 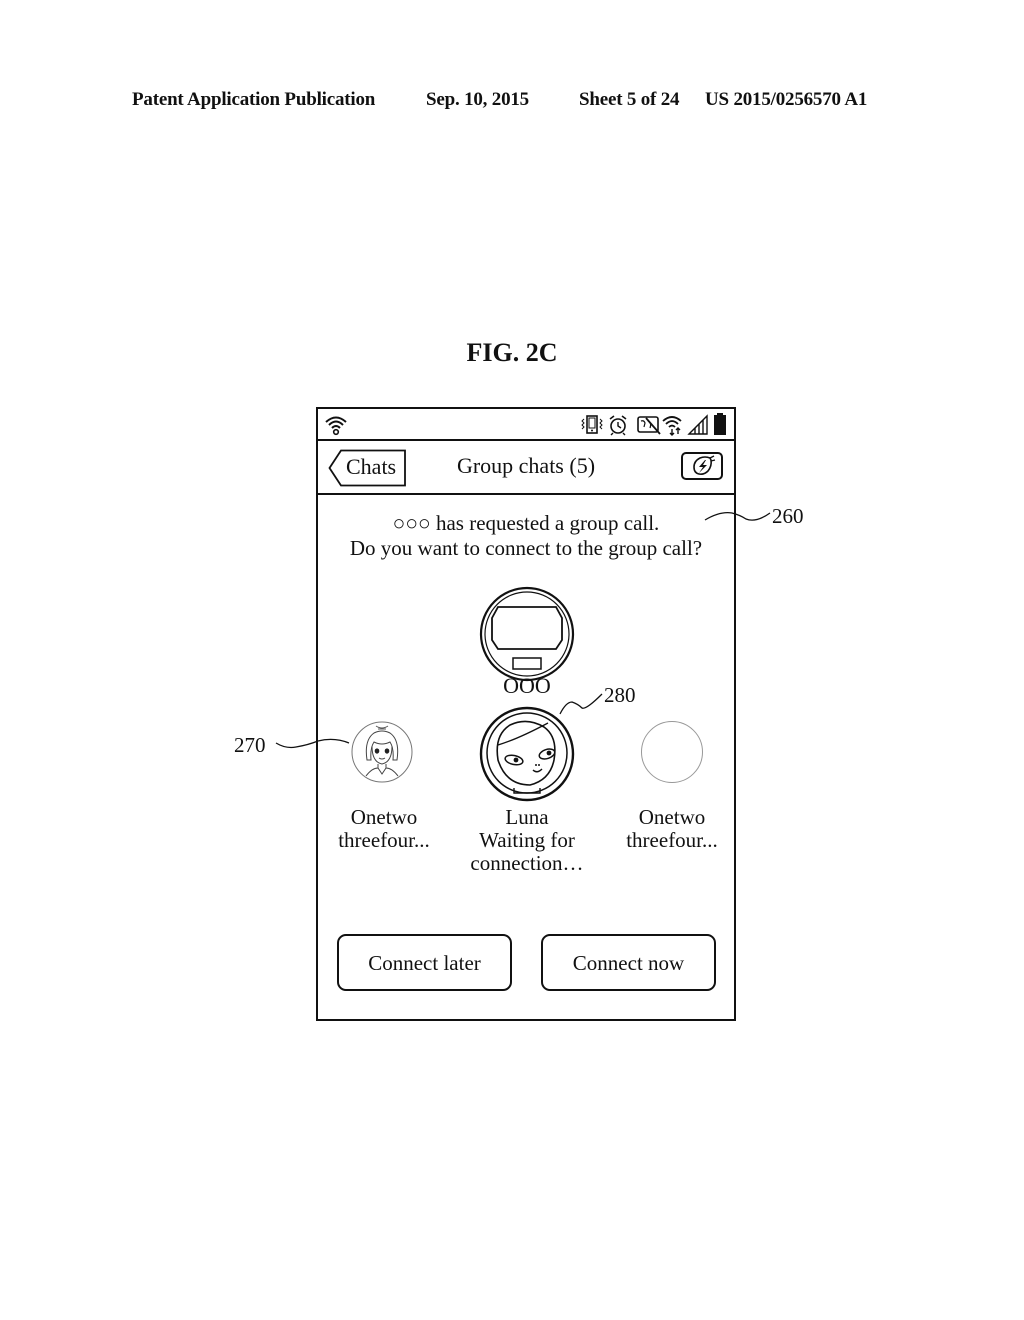 What do you see at coordinates (477, 99) in the screenshot?
I see `publication-date: Sep. 10, 2015` at bounding box center [477, 99].